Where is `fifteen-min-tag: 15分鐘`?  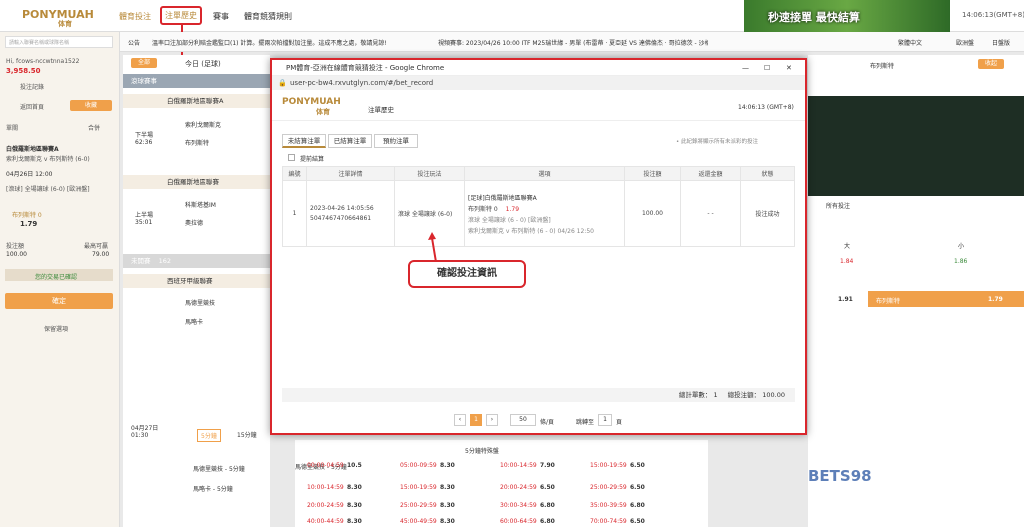
fifteen-min-tag: 15分鐘 is located at coordinates (247, 434).